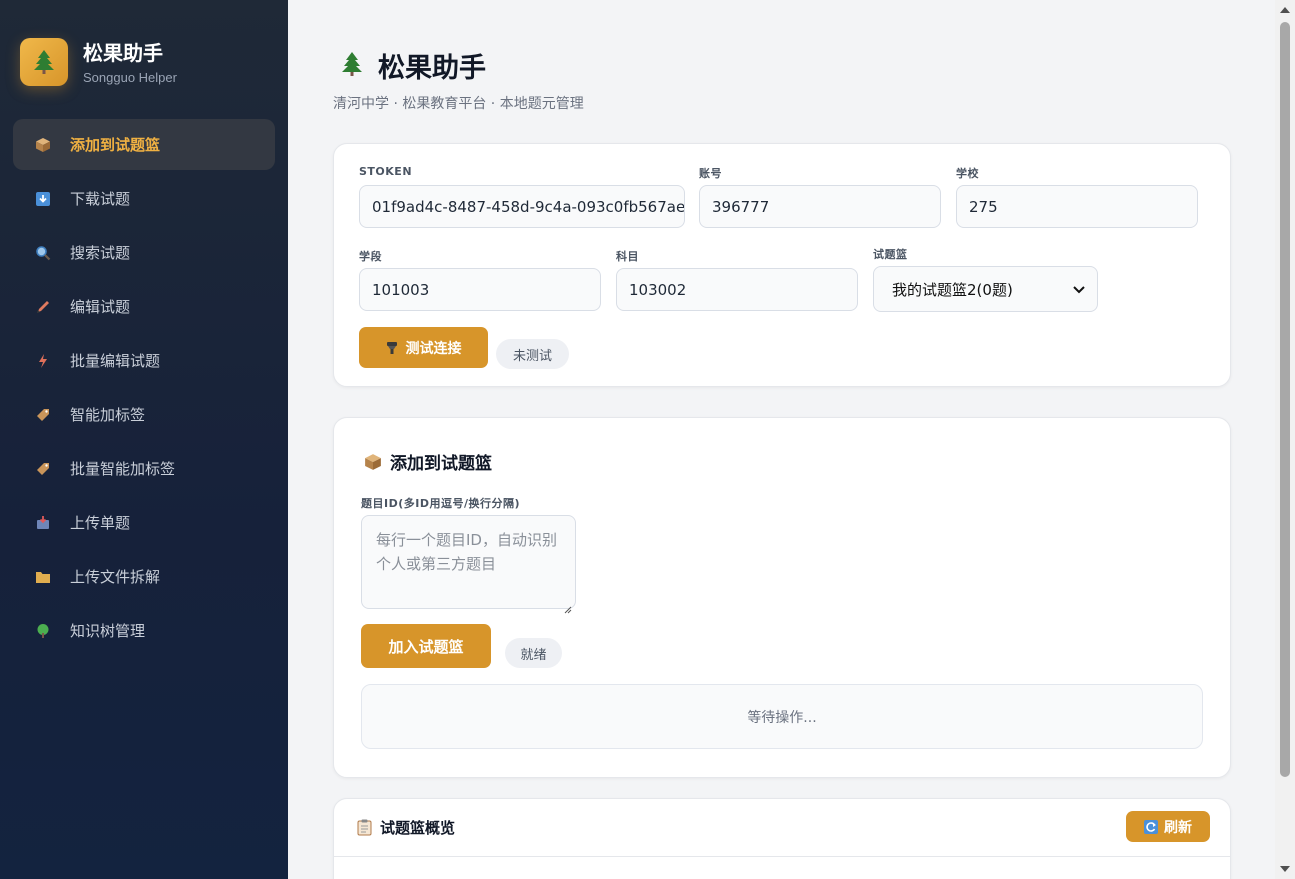  What do you see at coordinates (533, 653) in the screenshot?
I see `add-status-badge: 就绪` at bounding box center [533, 653].